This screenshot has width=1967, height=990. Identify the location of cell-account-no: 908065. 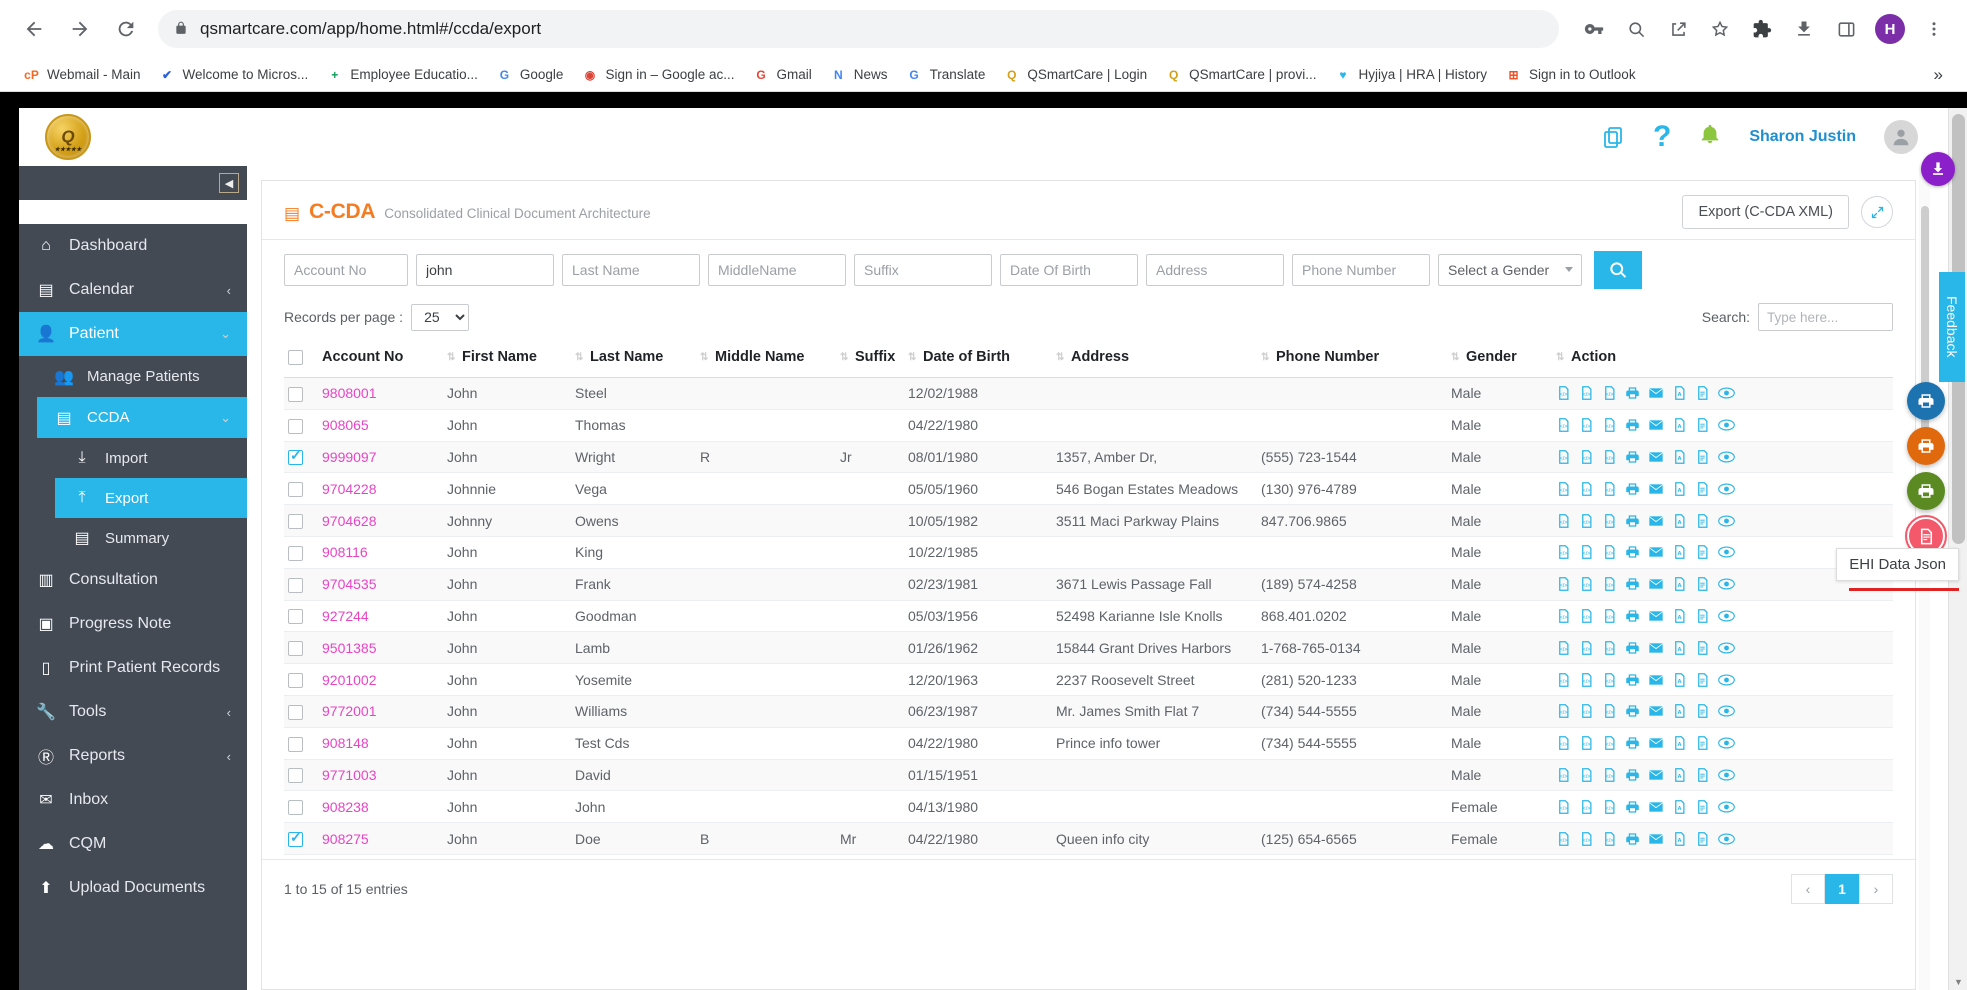
(380, 425).